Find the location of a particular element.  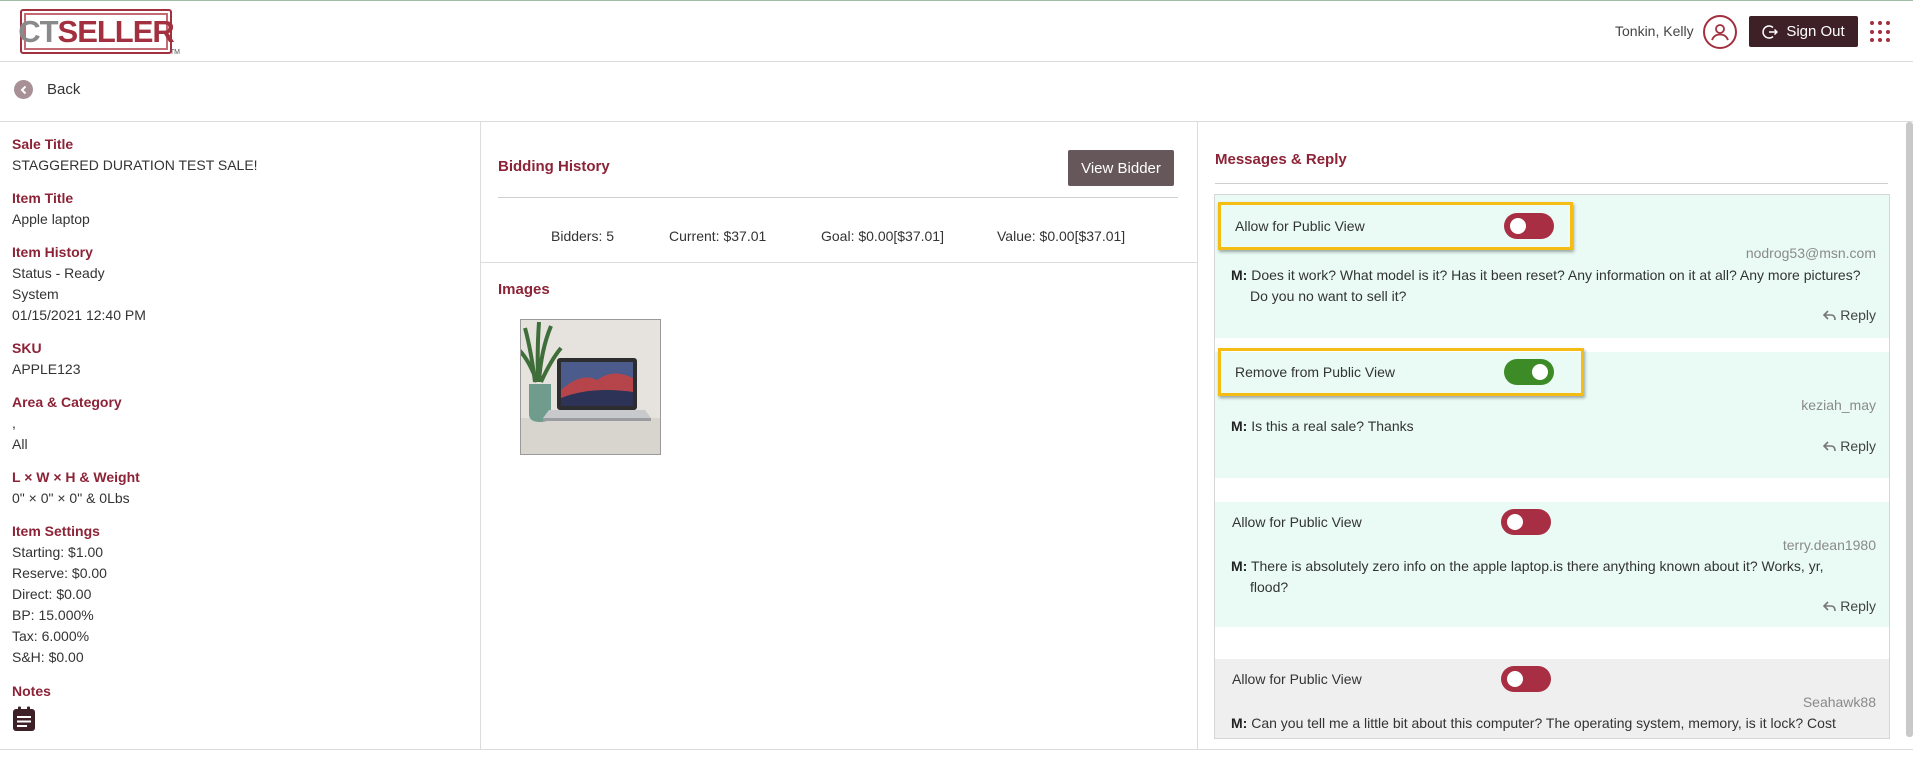

setting-tax: Tax: 6.000% is located at coordinates (51, 636).